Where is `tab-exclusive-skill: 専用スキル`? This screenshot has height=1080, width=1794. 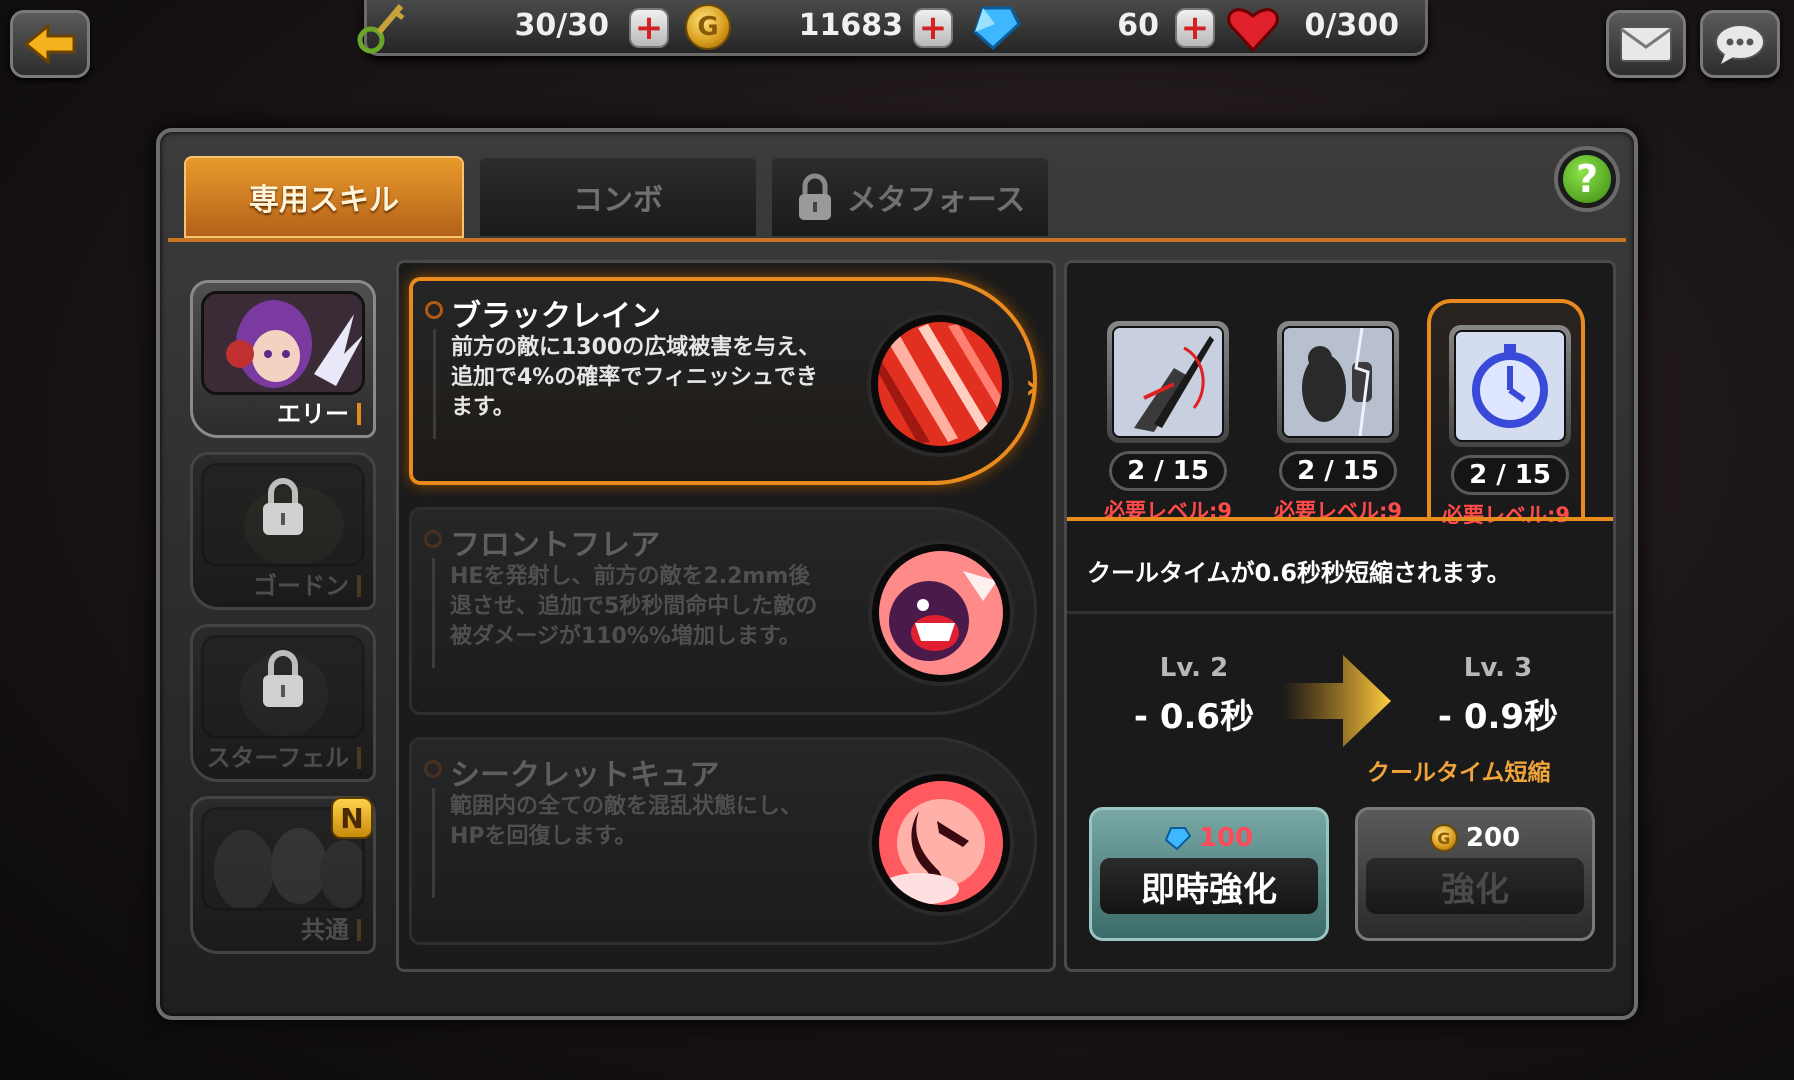 tab-exclusive-skill: 専用スキル is located at coordinates (324, 197).